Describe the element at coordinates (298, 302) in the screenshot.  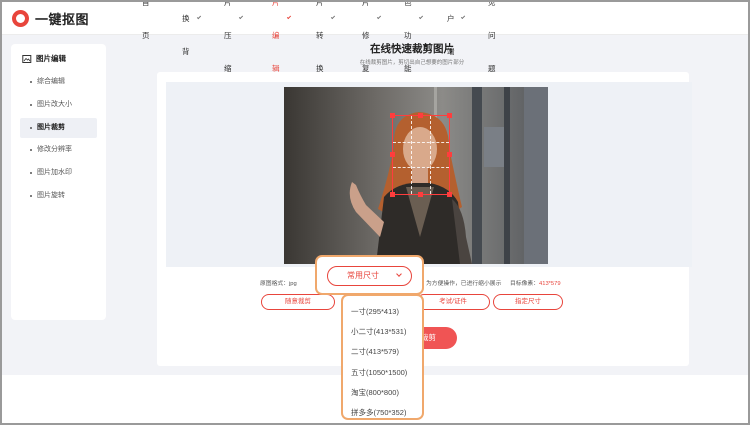
I see `free-crop-button: 随意裁剪` at that location.